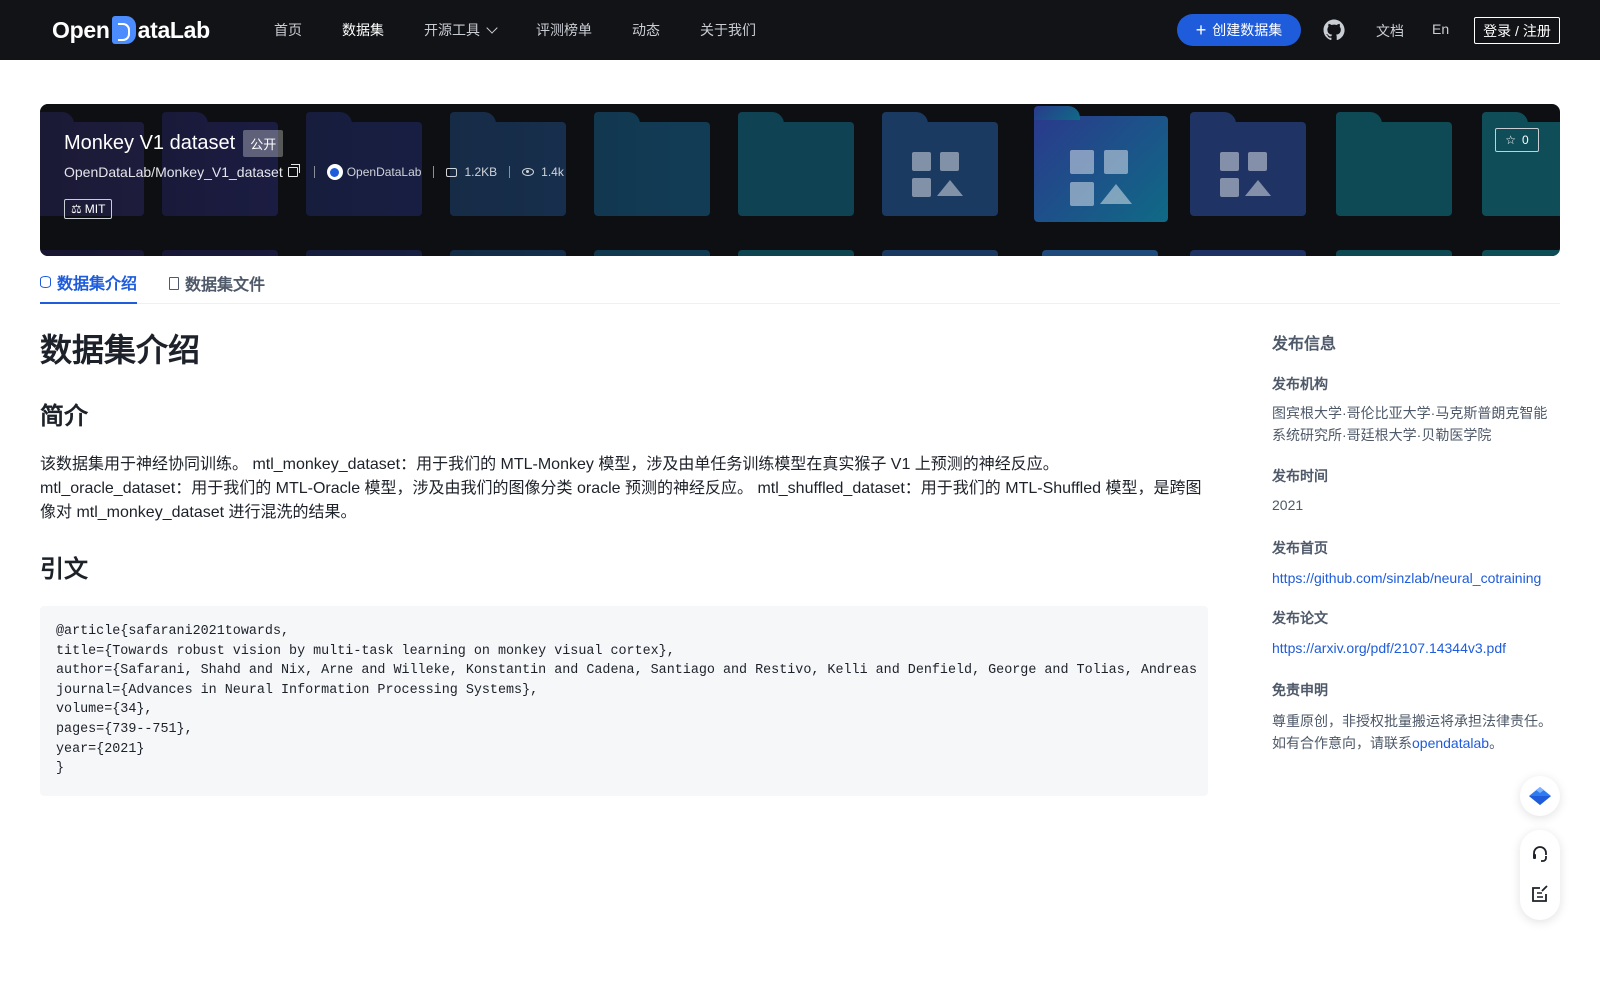 The width and height of the screenshot is (1600, 1000). Describe the element at coordinates (173, 172) in the screenshot. I see `repo-path: OpenDataLab/Monkey_V1_dataset` at that location.